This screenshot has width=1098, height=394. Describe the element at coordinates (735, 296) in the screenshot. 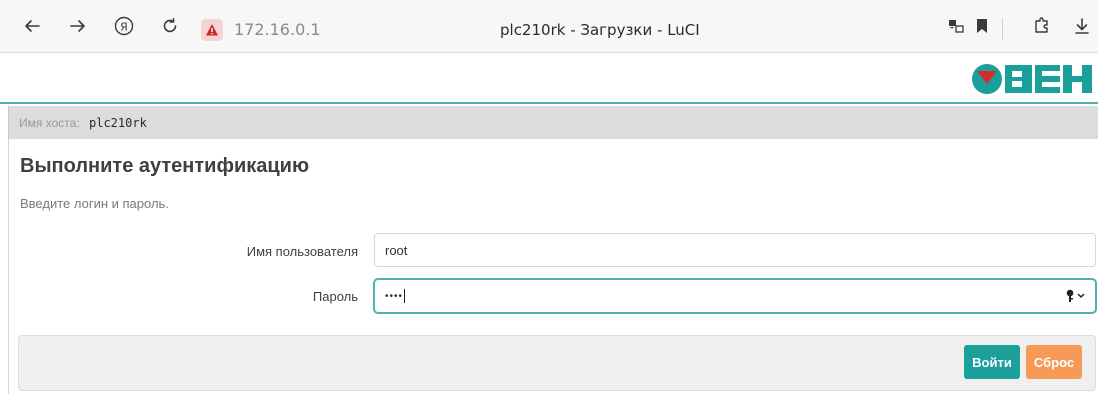

I see `password-field: ••••` at that location.